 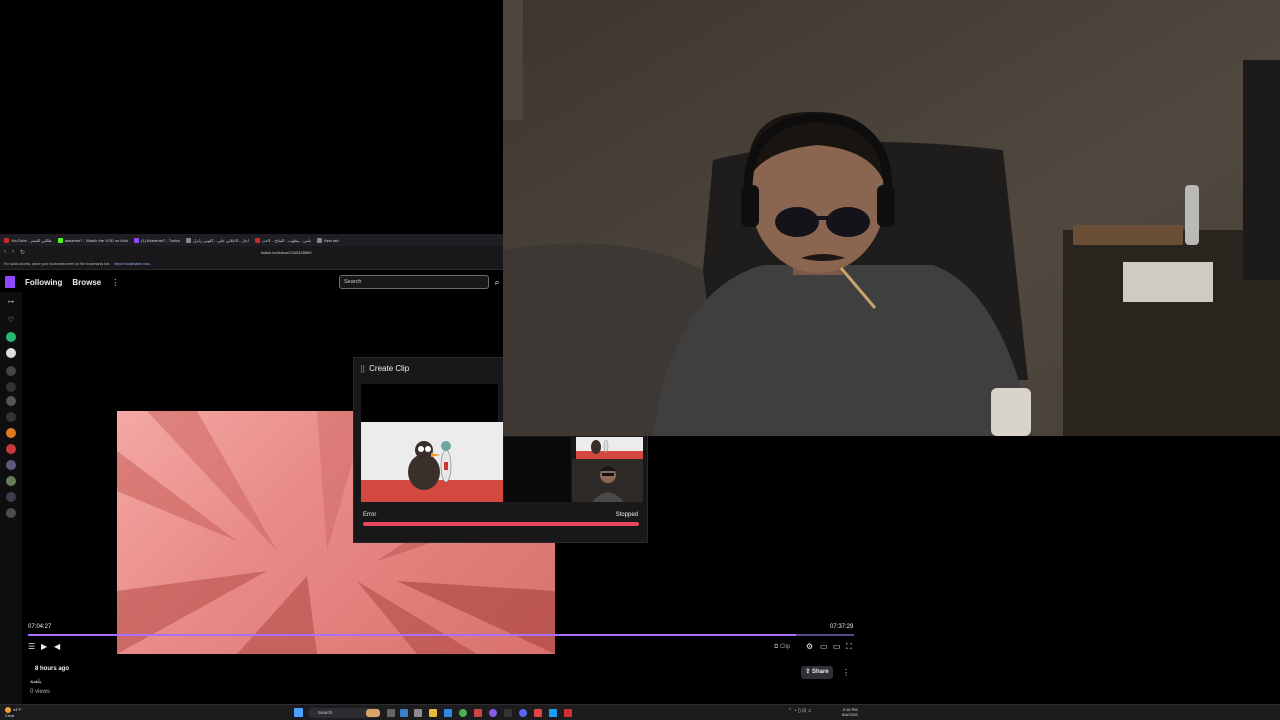 What do you see at coordinates (11, 321) in the screenshot?
I see `heart-icon: ♡` at bounding box center [11, 321].